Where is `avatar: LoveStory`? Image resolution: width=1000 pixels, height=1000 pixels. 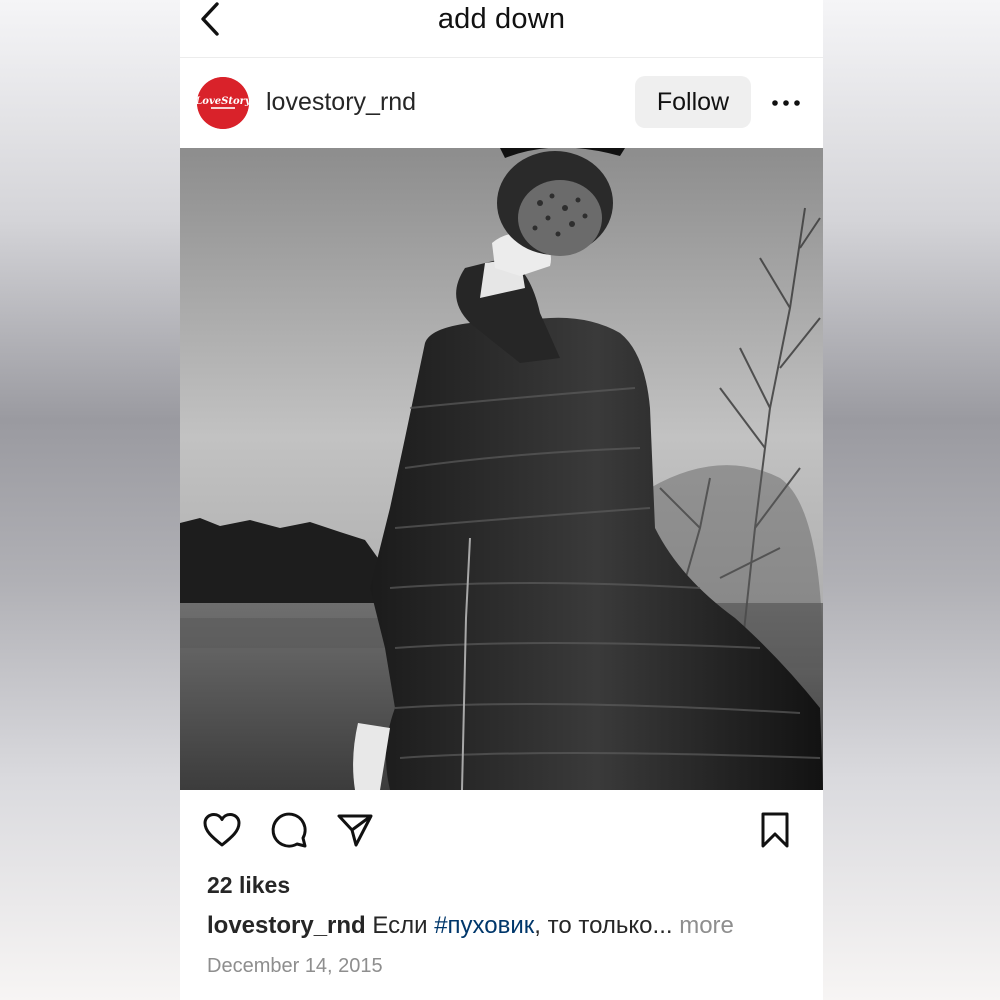 avatar: LoveStory is located at coordinates (223, 103).